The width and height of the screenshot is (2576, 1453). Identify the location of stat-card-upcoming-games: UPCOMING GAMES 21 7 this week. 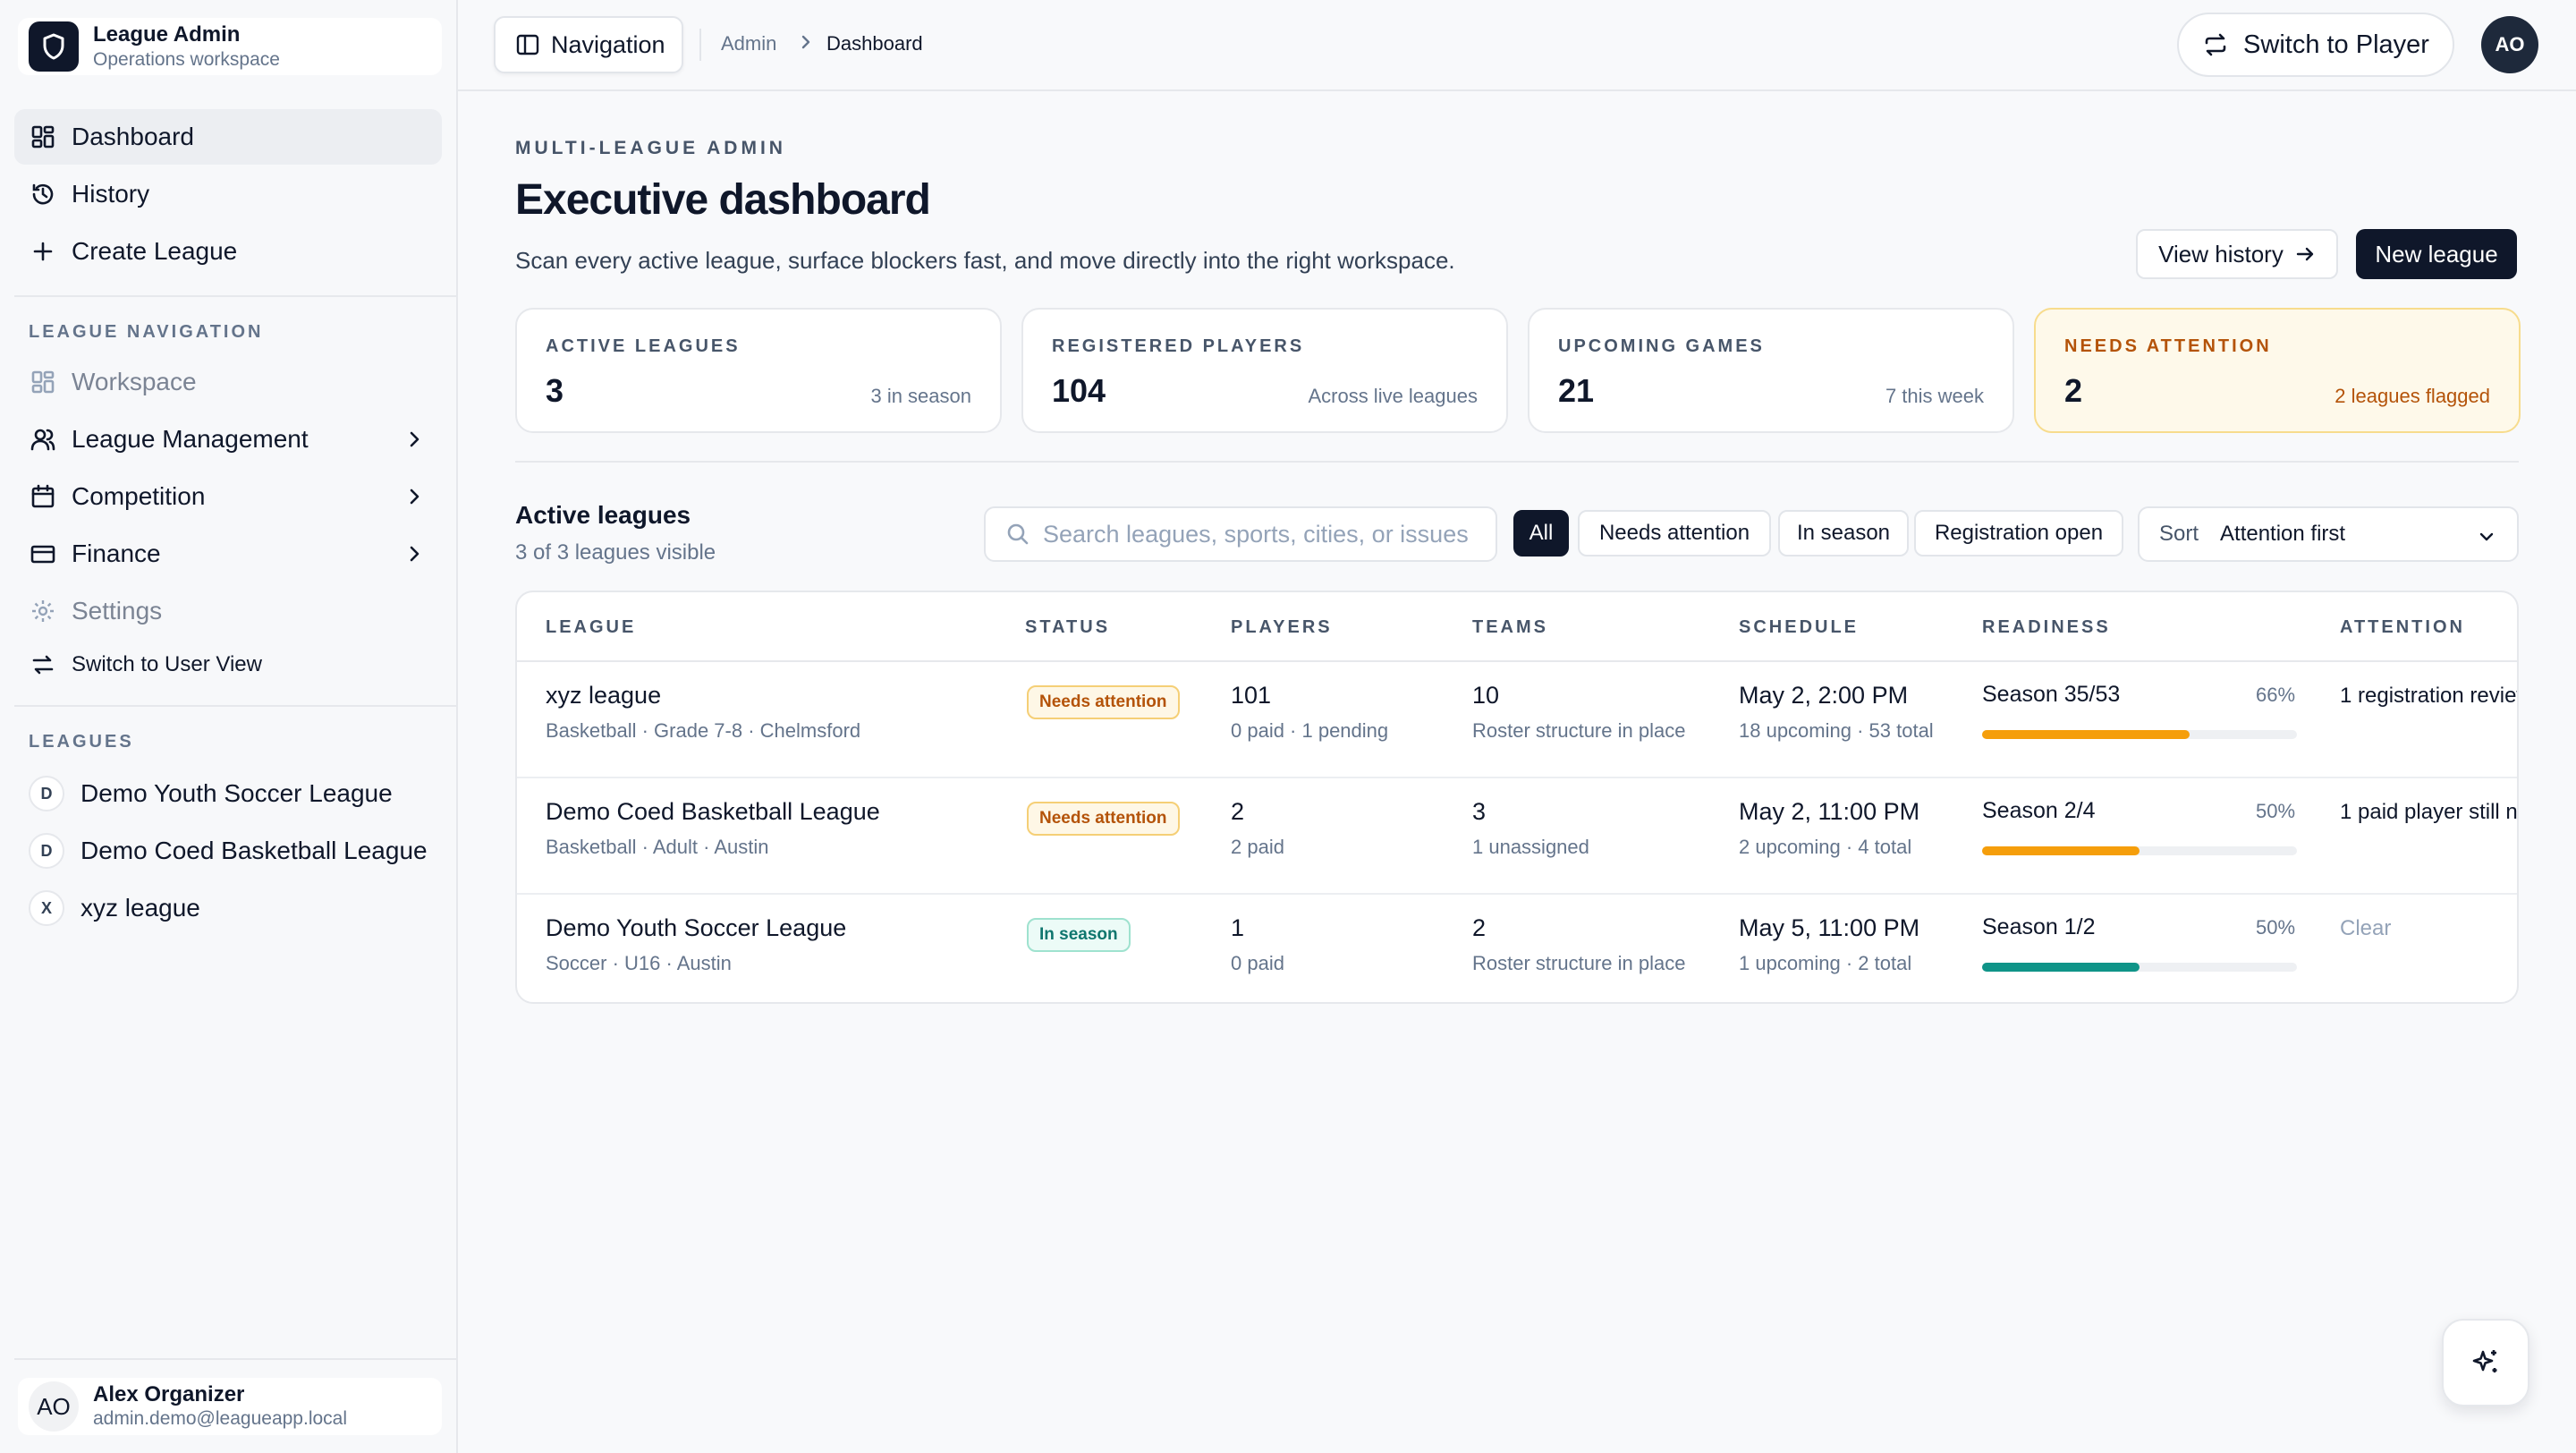
(1771, 370).